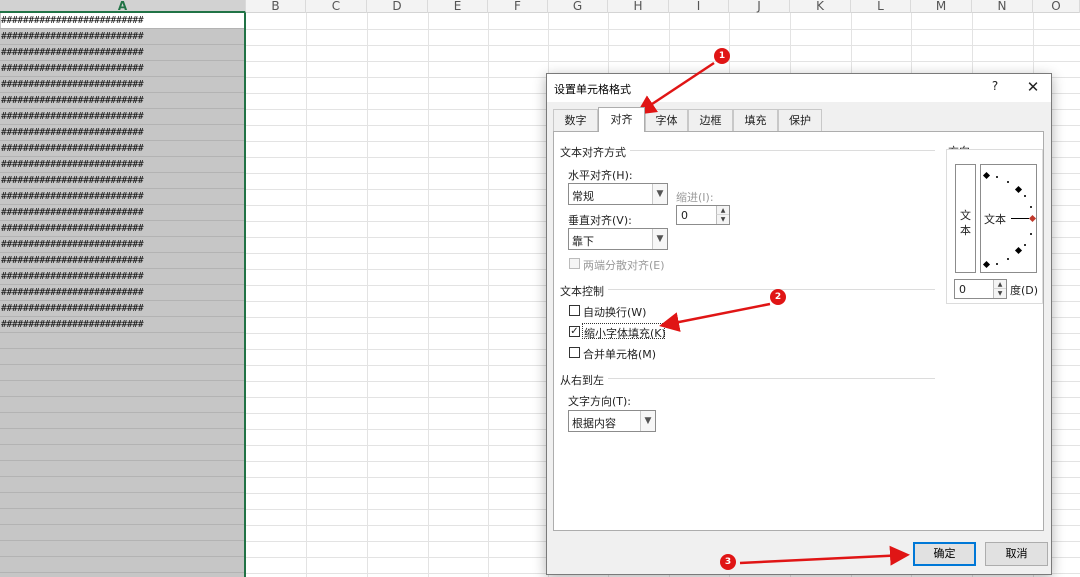  What do you see at coordinates (592, 89) in the screenshot?
I see `dialog-title: 设置单元格格式` at bounding box center [592, 89].